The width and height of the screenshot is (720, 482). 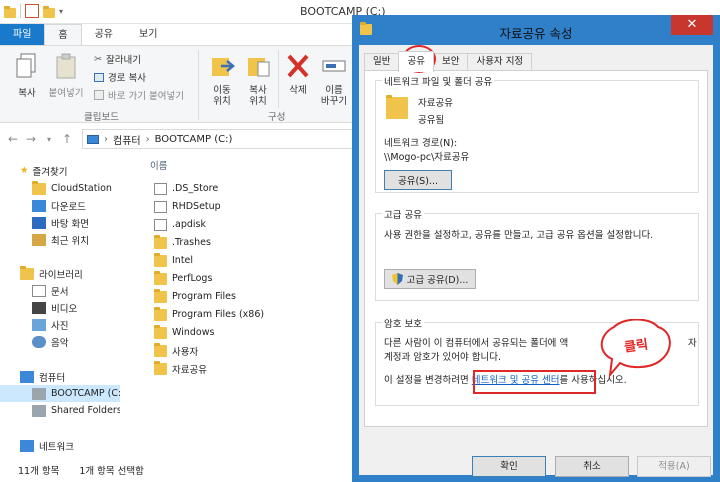 What do you see at coordinates (403, 323) in the screenshot?
I see `group-label: 암호 보호` at bounding box center [403, 323].